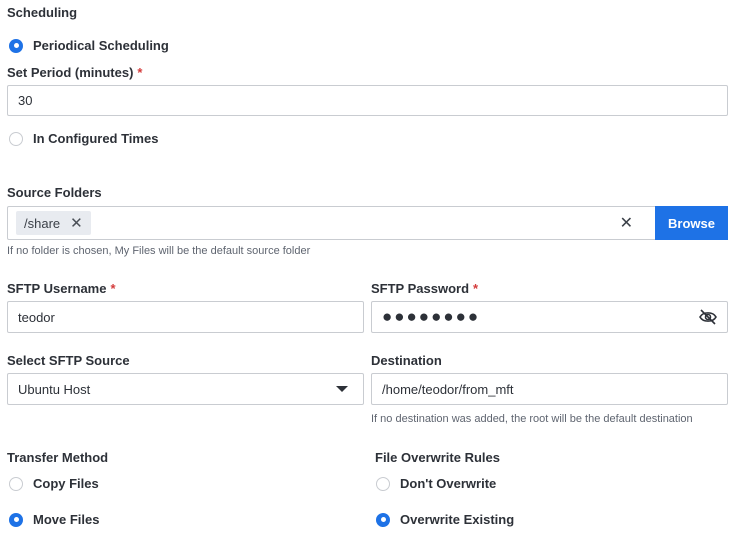 This screenshot has height=551, width=735. Describe the element at coordinates (68, 360) in the screenshot. I see `sftp-source-label: Select SFTP Source` at that location.